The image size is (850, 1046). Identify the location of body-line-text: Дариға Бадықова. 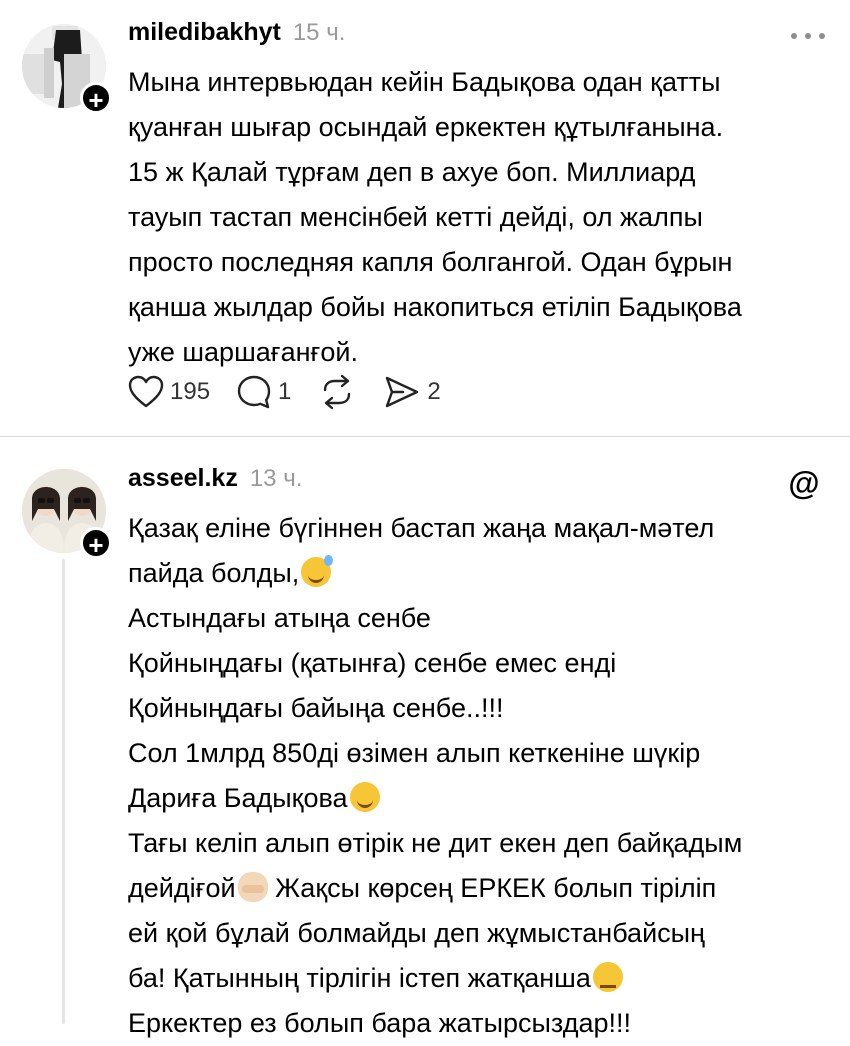
(238, 798).